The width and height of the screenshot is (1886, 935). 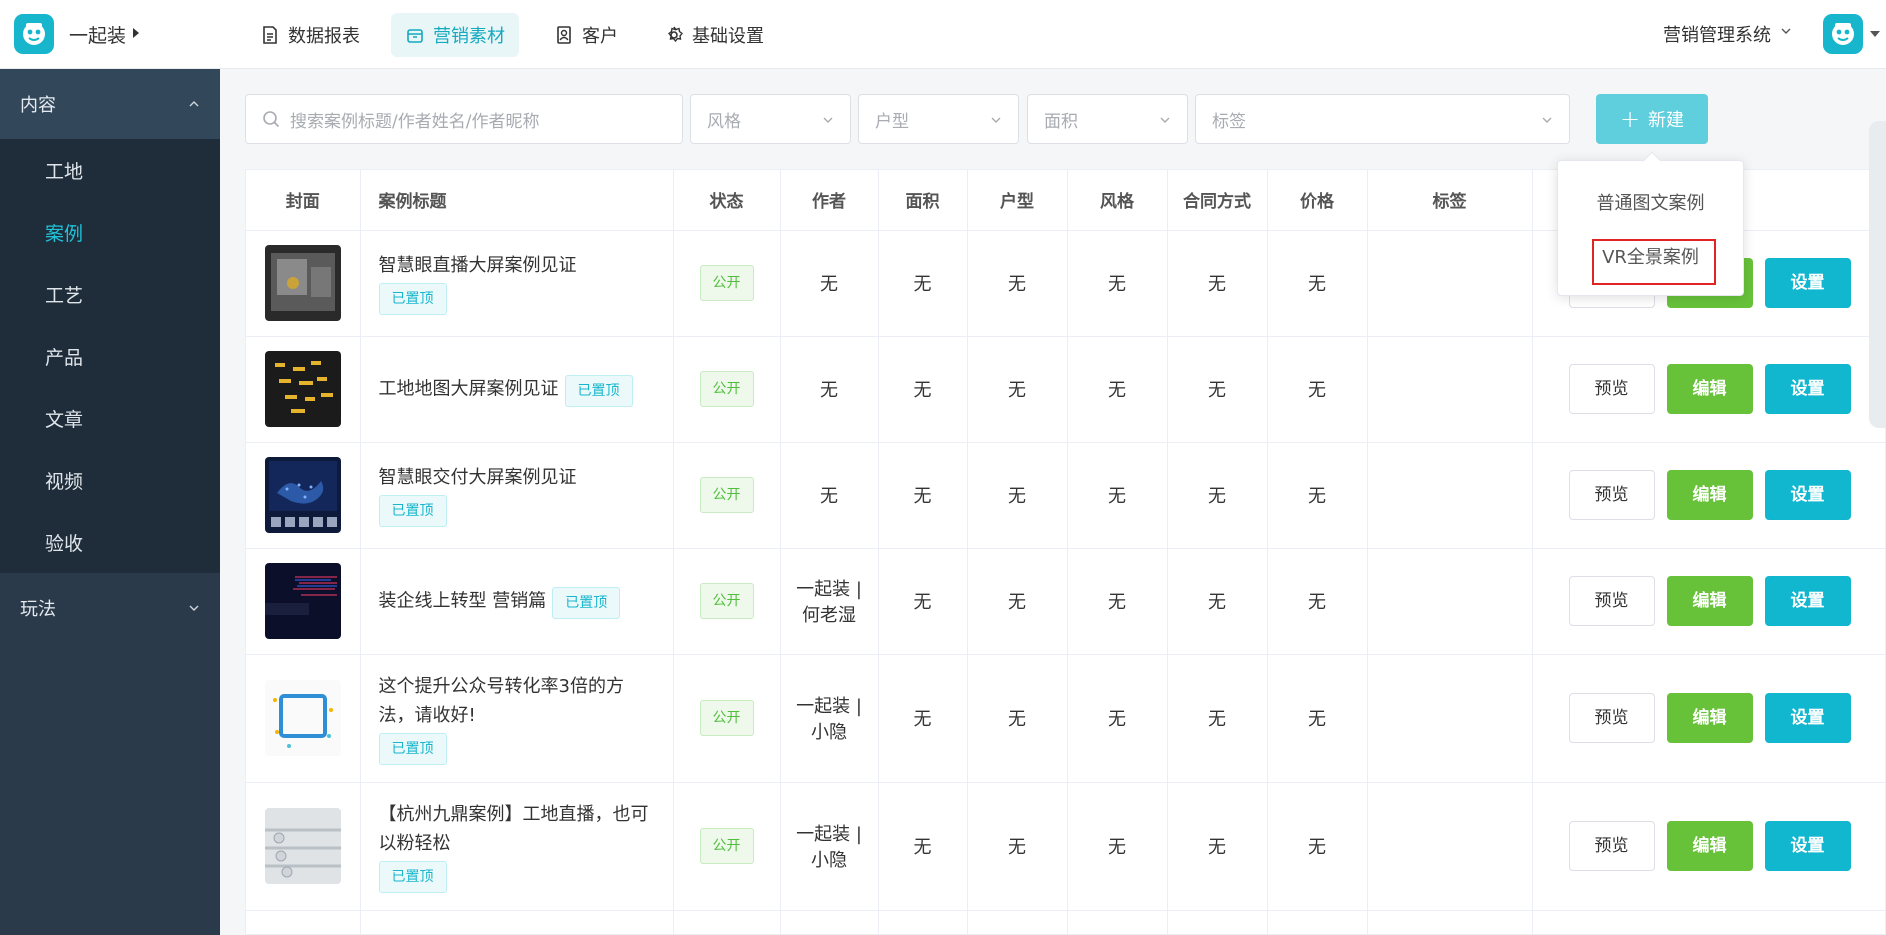 I want to click on chevron-up-icon, so click(x=194, y=104).